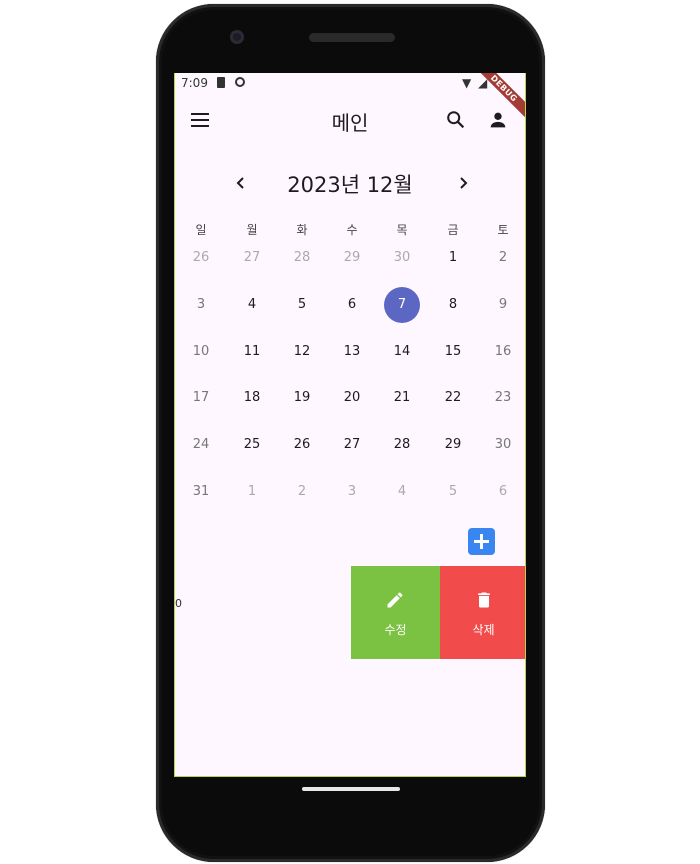 The image size is (700, 864). What do you see at coordinates (481, 541) in the screenshot?
I see `add-button` at bounding box center [481, 541].